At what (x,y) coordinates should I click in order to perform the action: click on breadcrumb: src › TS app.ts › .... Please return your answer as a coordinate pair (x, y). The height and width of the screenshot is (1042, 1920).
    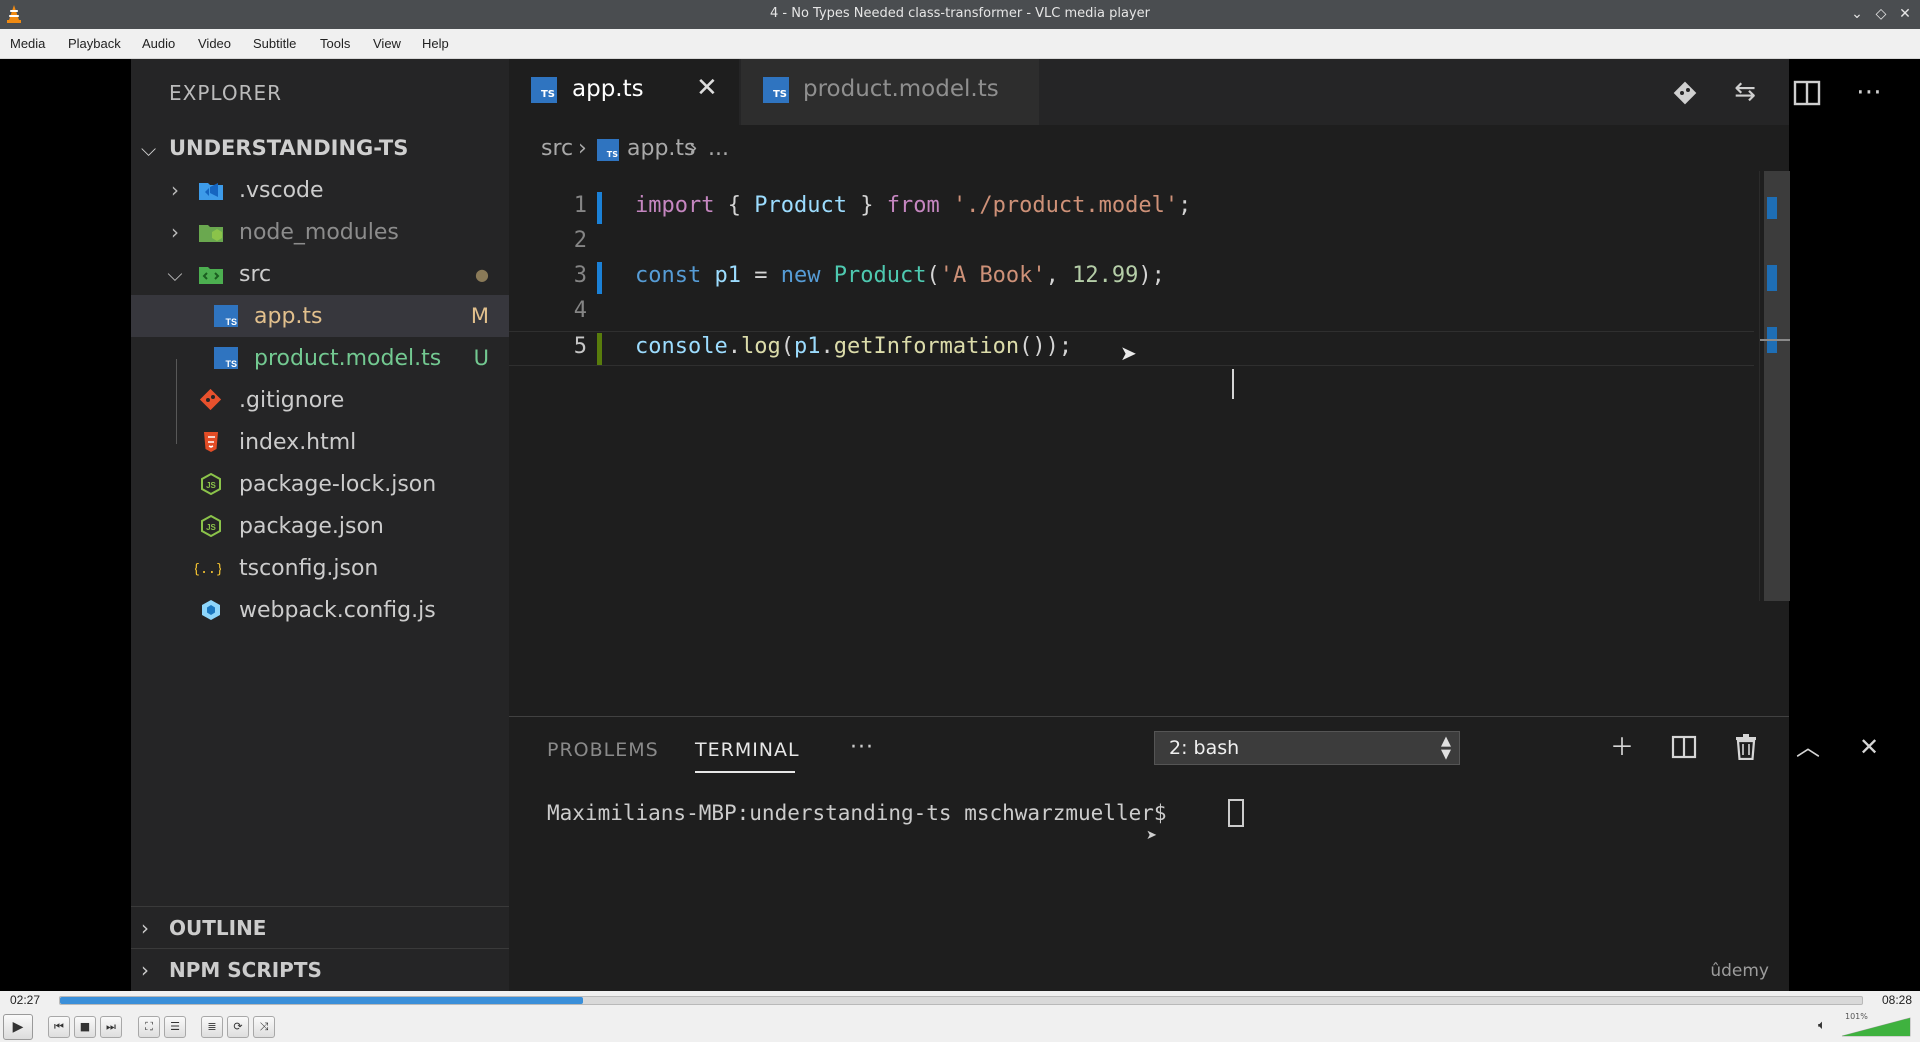
    Looking at the image, I should click on (1149, 148).